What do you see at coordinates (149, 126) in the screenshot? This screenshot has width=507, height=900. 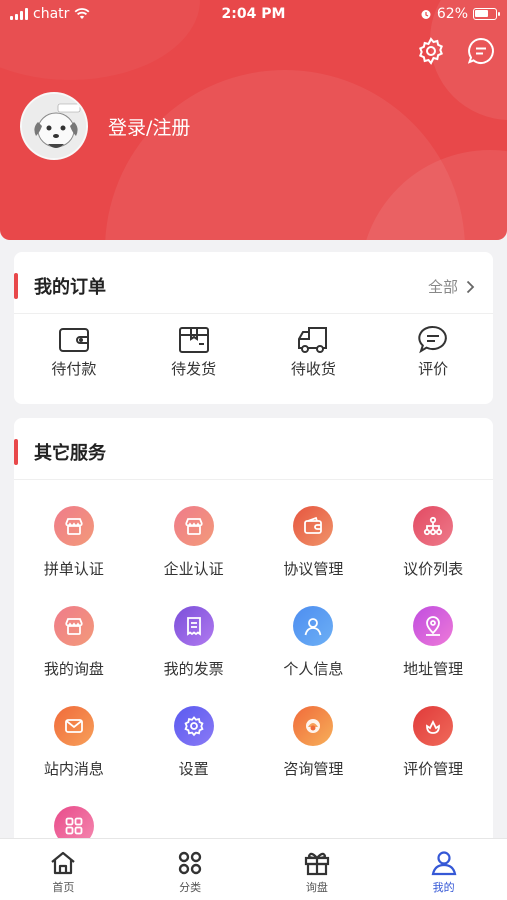 I see `login-register-link: 登录/注册` at bounding box center [149, 126].